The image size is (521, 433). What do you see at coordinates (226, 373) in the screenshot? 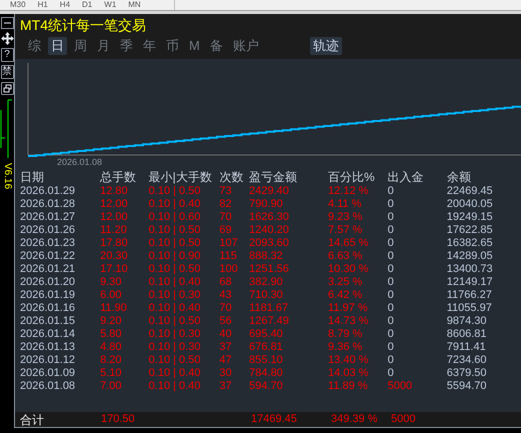
I see `table-cell-text: 30` at bounding box center [226, 373].